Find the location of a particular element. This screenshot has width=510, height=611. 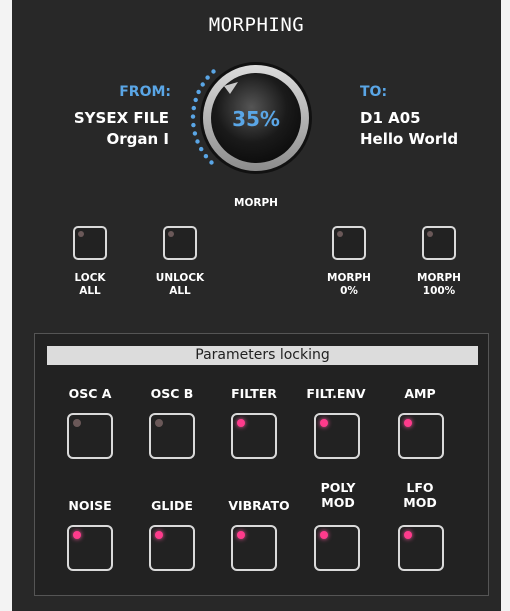

lock-all-button is located at coordinates (90, 243).